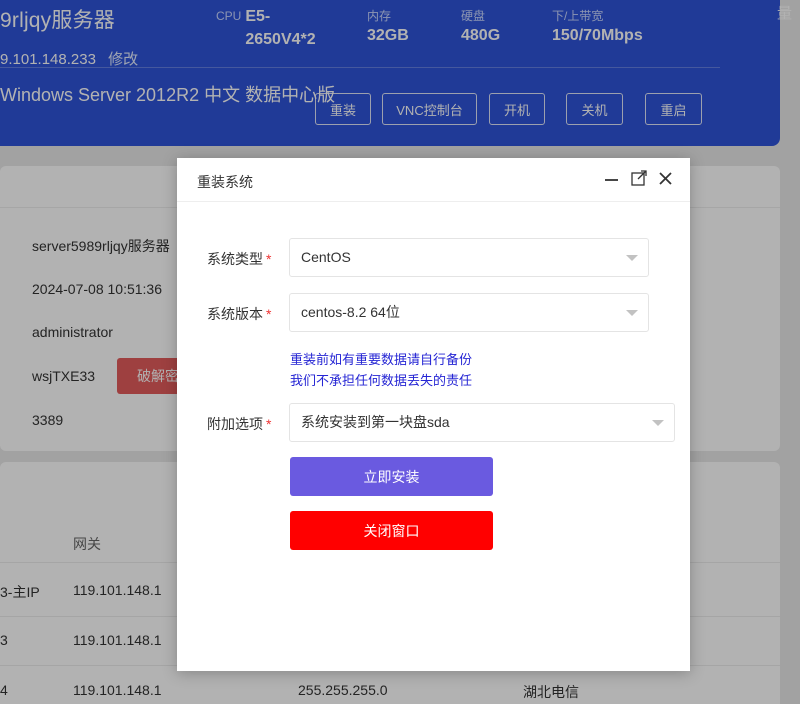 Image resolution: width=800 pixels, height=704 pixels. What do you see at coordinates (666, 179) in the screenshot?
I see `close-icon` at bounding box center [666, 179].